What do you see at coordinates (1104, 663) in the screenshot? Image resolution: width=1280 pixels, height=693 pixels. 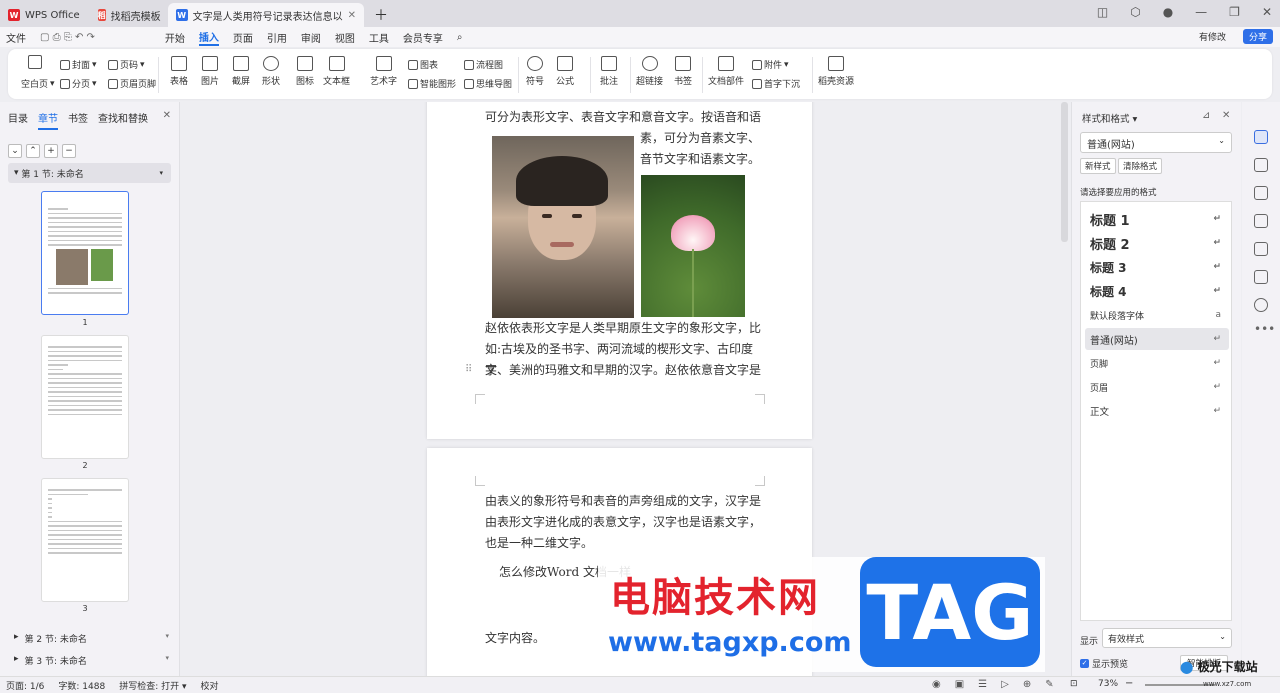 I see `preview-checkbox: ✓ 显示预览` at bounding box center [1104, 663].